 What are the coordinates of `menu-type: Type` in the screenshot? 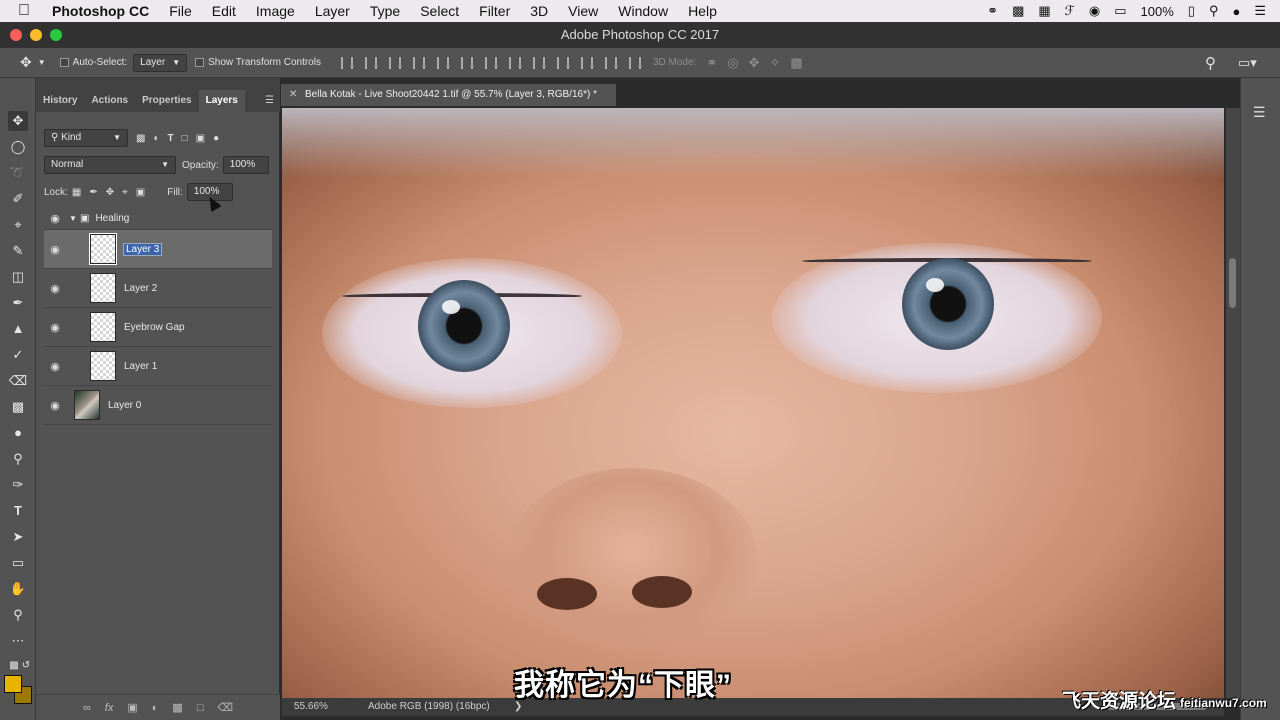 It's located at (385, 11).